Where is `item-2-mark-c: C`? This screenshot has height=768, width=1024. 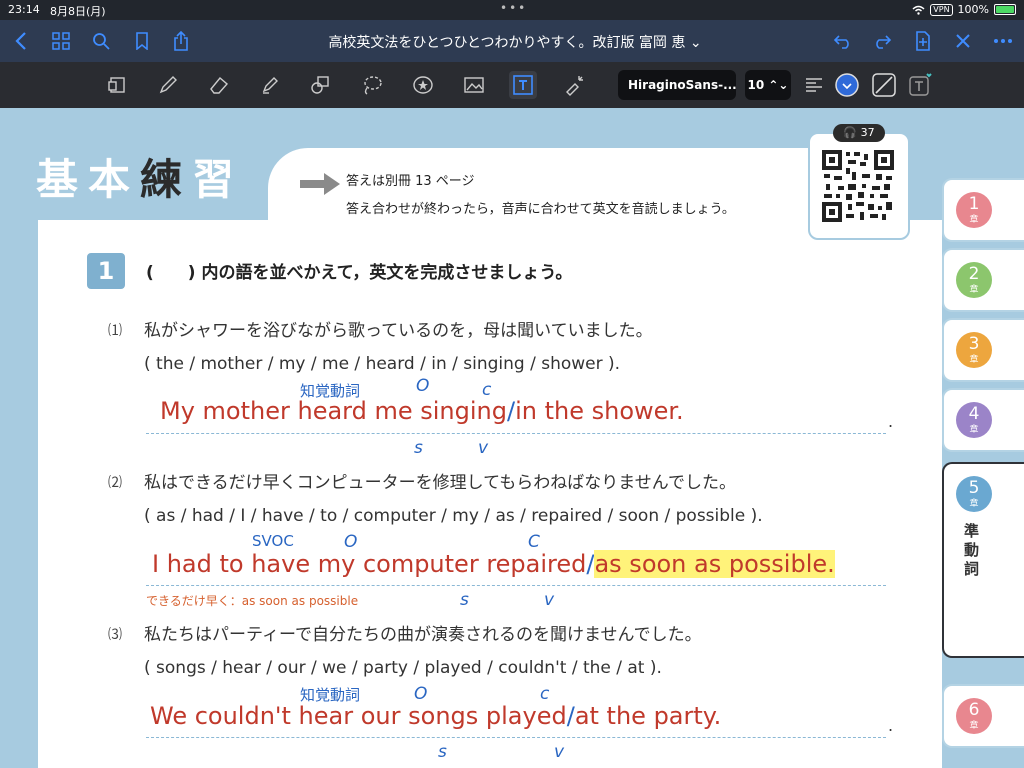 item-2-mark-c: C is located at coordinates (534, 542).